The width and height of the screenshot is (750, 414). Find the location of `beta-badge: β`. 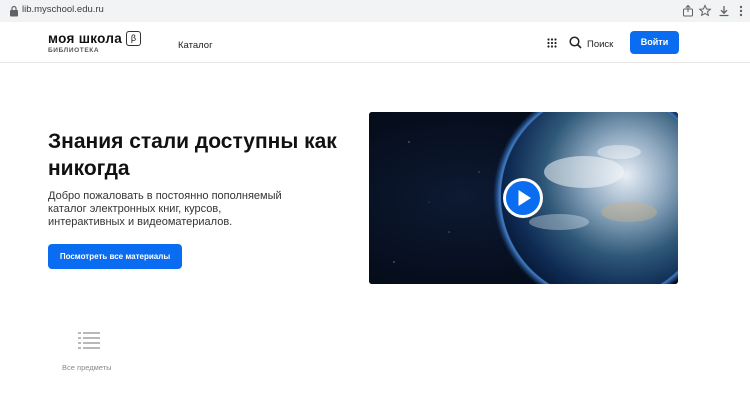

beta-badge: β is located at coordinates (133, 38).